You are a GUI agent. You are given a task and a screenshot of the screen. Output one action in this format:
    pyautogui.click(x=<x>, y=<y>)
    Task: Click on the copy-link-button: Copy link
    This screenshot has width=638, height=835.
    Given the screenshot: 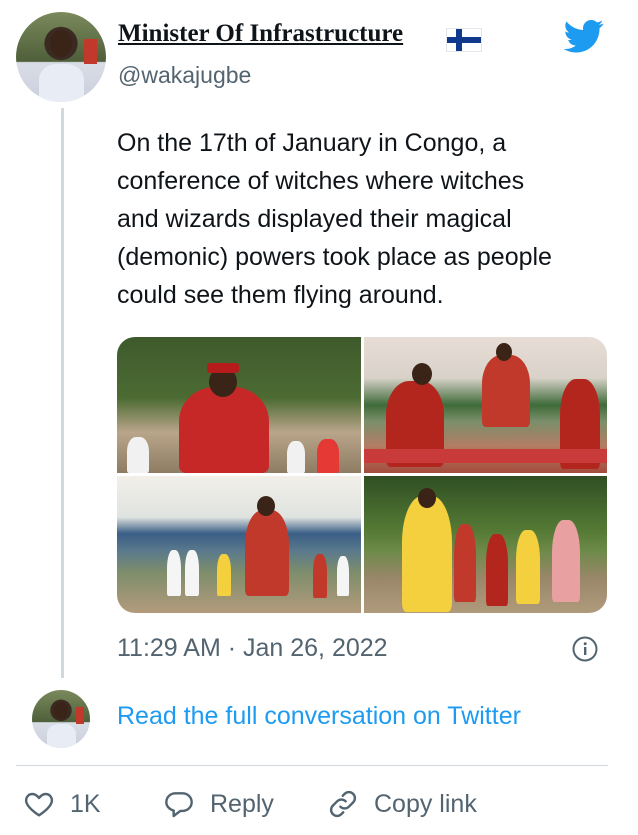 What is the action you would take?
    pyautogui.click(x=401, y=804)
    